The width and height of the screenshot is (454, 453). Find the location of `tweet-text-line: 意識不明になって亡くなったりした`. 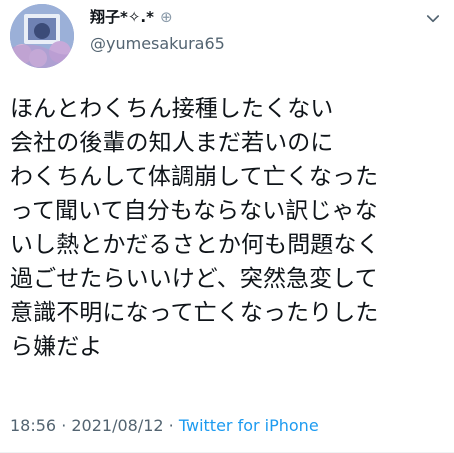

tweet-text-line: 意識不明になって亡くなったりした is located at coordinates (194, 313).